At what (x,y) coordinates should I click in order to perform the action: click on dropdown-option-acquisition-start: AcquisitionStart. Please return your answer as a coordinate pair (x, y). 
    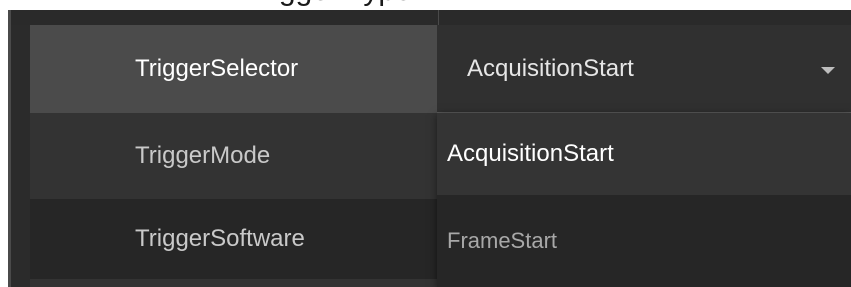
    Looking at the image, I should click on (644, 154).